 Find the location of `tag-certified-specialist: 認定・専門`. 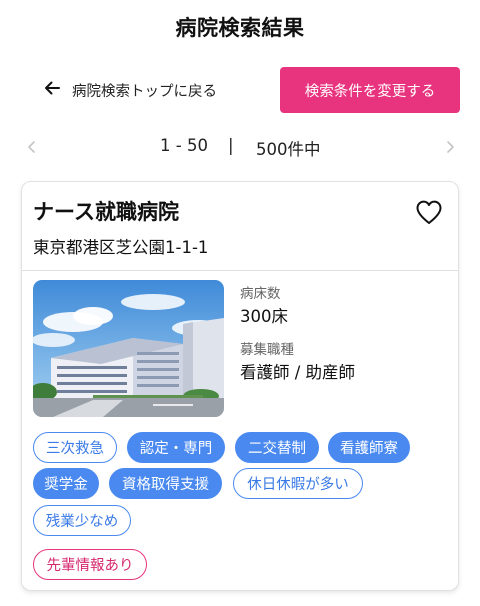

tag-certified-specialist: 認定・専門 is located at coordinates (176, 447).